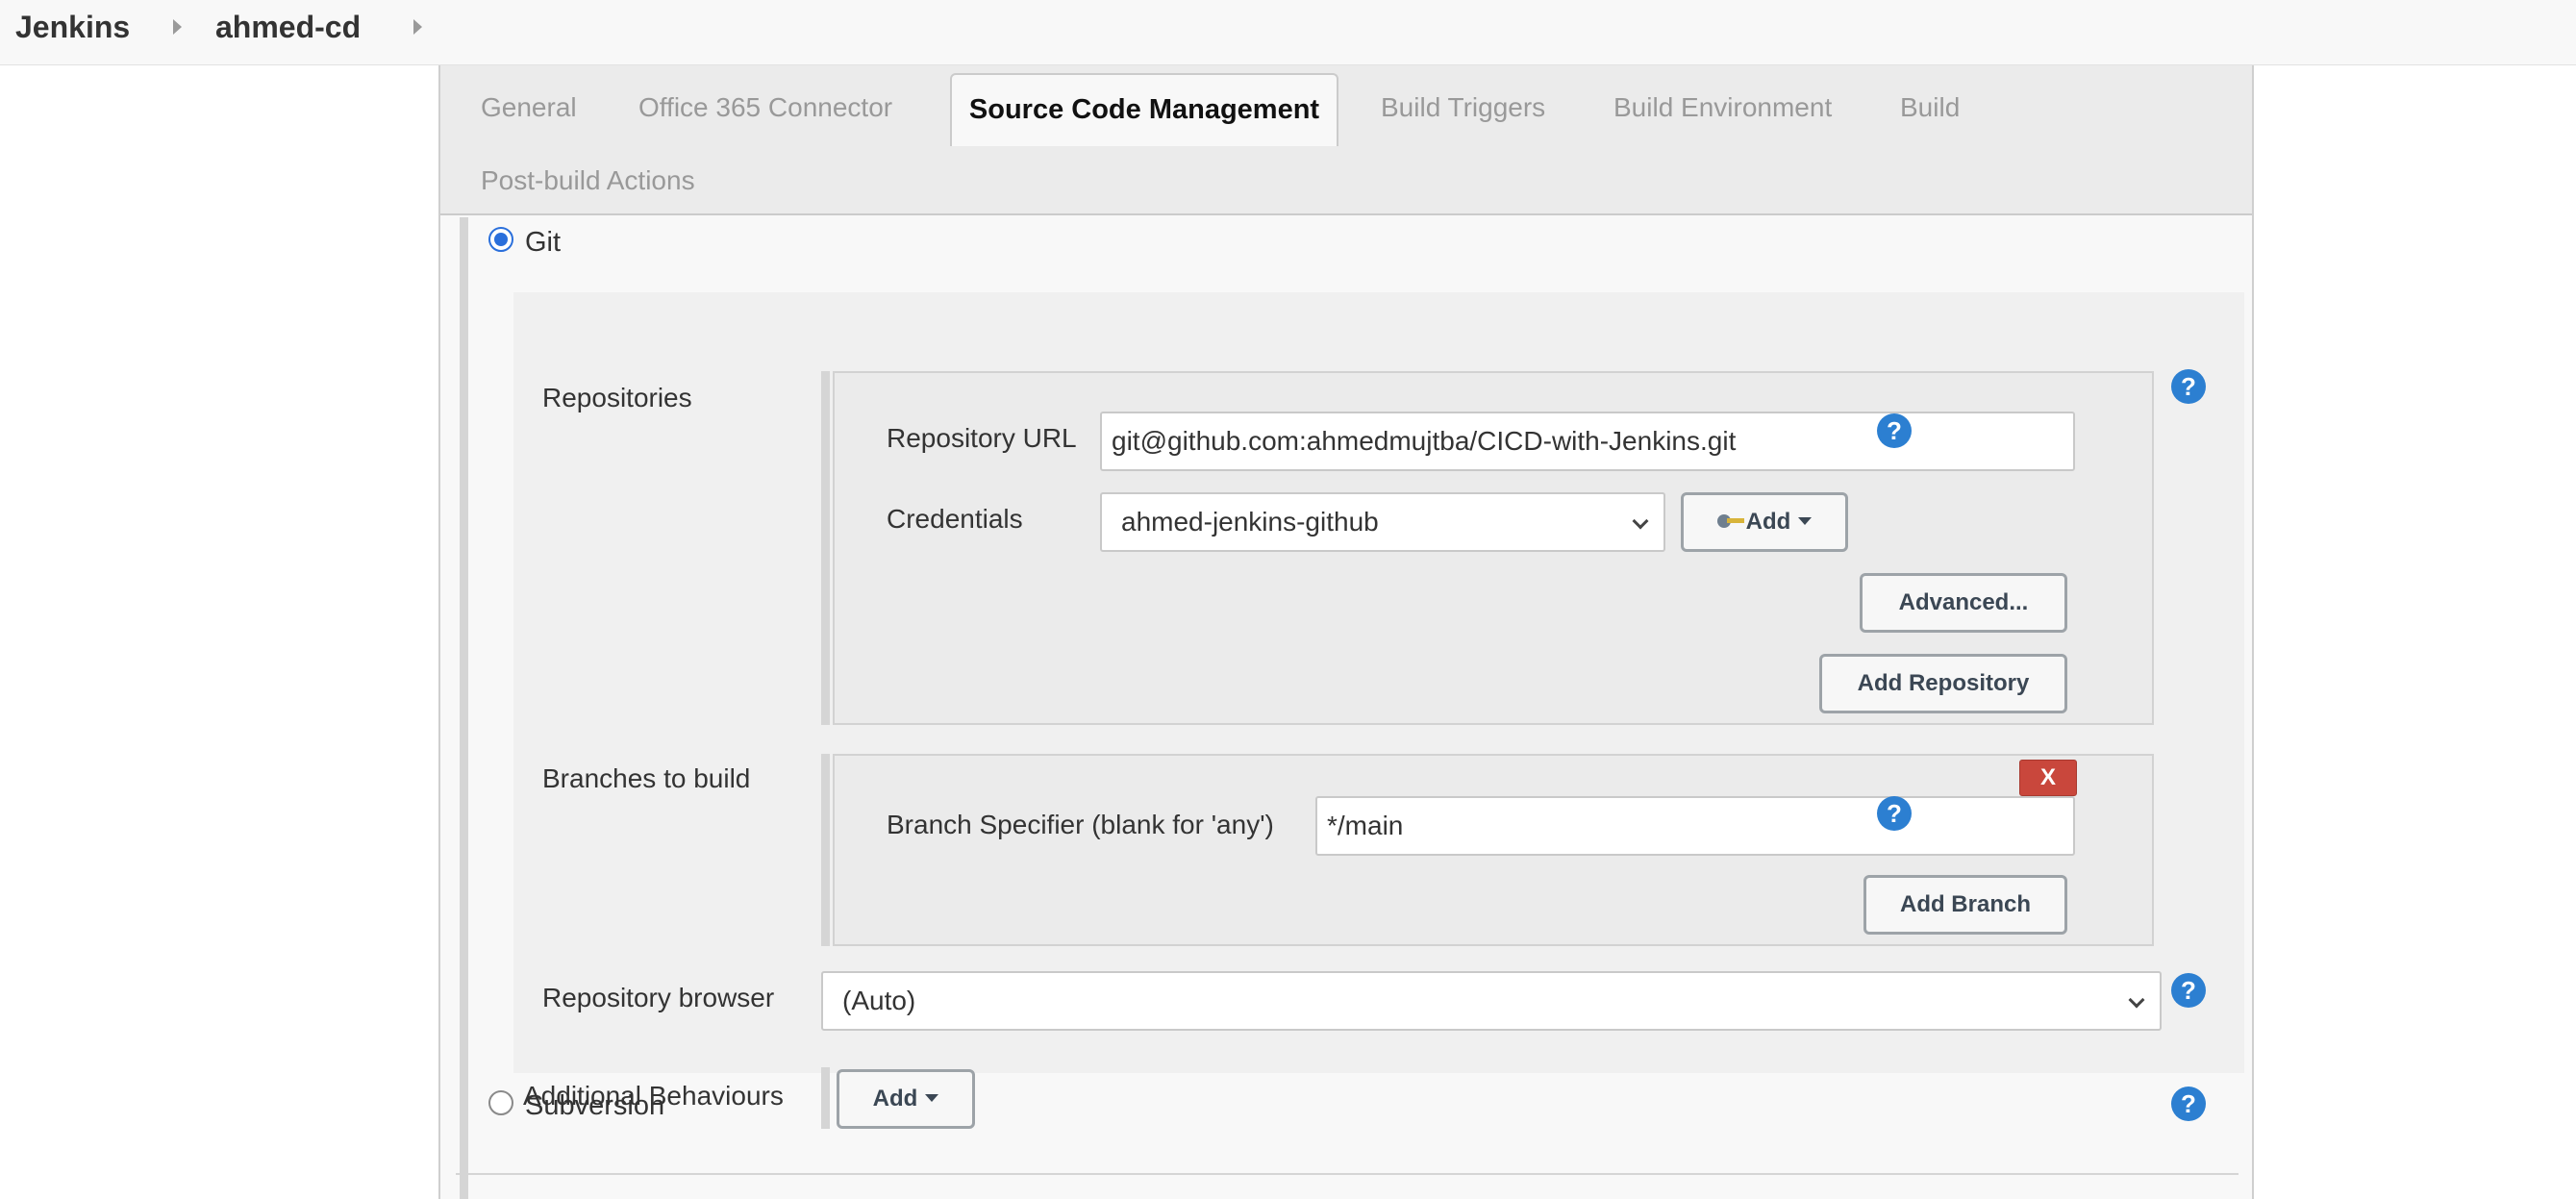 This screenshot has height=1199, width=2576. I want to click on breadcrumb-jenkins: Jenkins, so click(72, 27).